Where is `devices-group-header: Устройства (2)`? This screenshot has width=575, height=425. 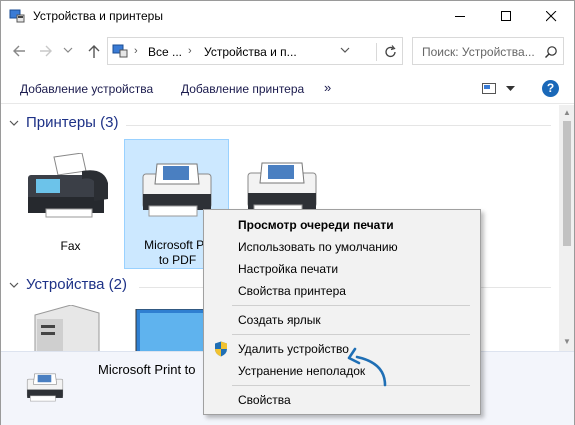
devices-group-header: Устройства (2) is located at coordinates (68, 284).